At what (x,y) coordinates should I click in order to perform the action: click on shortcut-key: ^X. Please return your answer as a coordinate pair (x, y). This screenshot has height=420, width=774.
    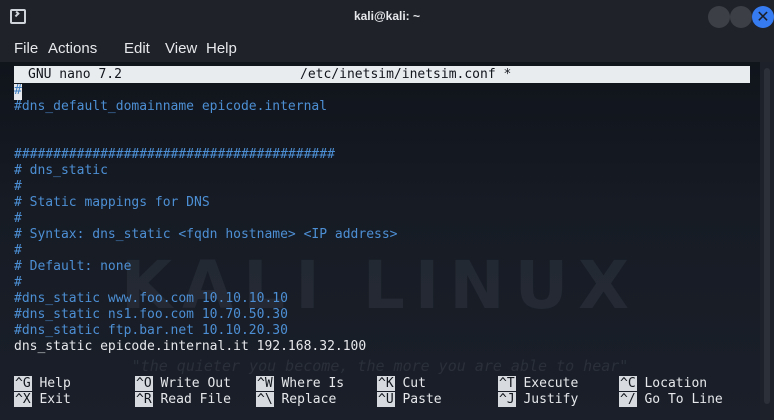
    Looking at the image, I should click on (23, 399).